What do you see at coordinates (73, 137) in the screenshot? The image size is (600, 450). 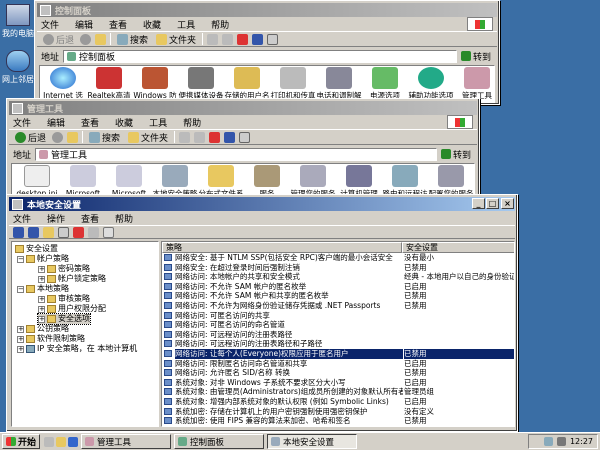 I see `up-folder-icon` at bounding box center [73, 137].